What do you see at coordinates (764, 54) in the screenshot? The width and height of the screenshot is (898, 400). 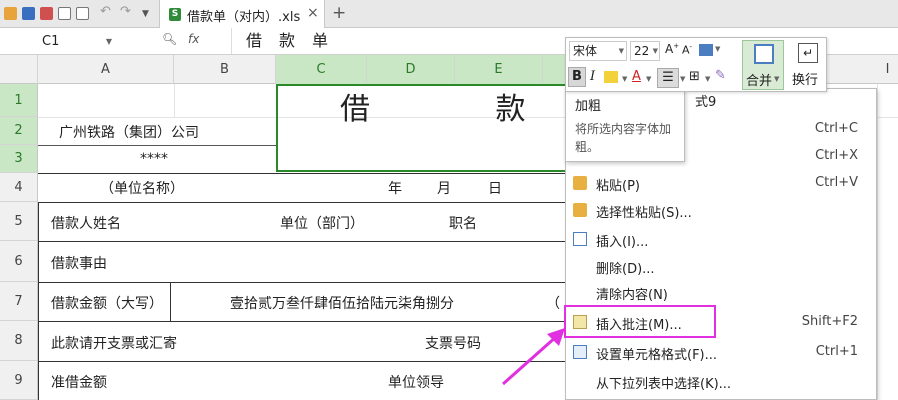 I see `merge-cells-icon` at bounding box center [764, 54].